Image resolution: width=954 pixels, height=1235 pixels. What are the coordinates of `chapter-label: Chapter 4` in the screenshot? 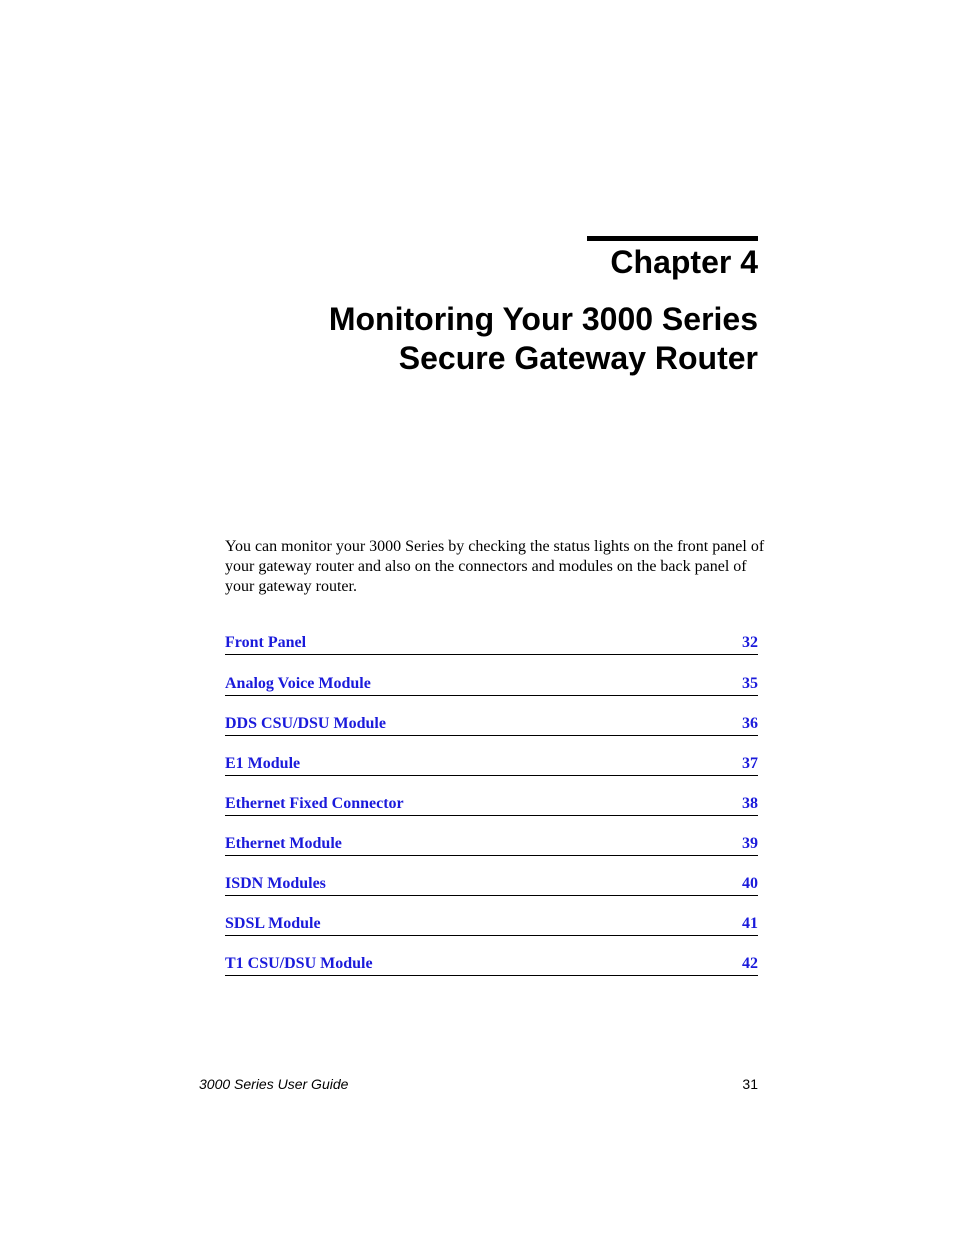 It's located at (684, 262).